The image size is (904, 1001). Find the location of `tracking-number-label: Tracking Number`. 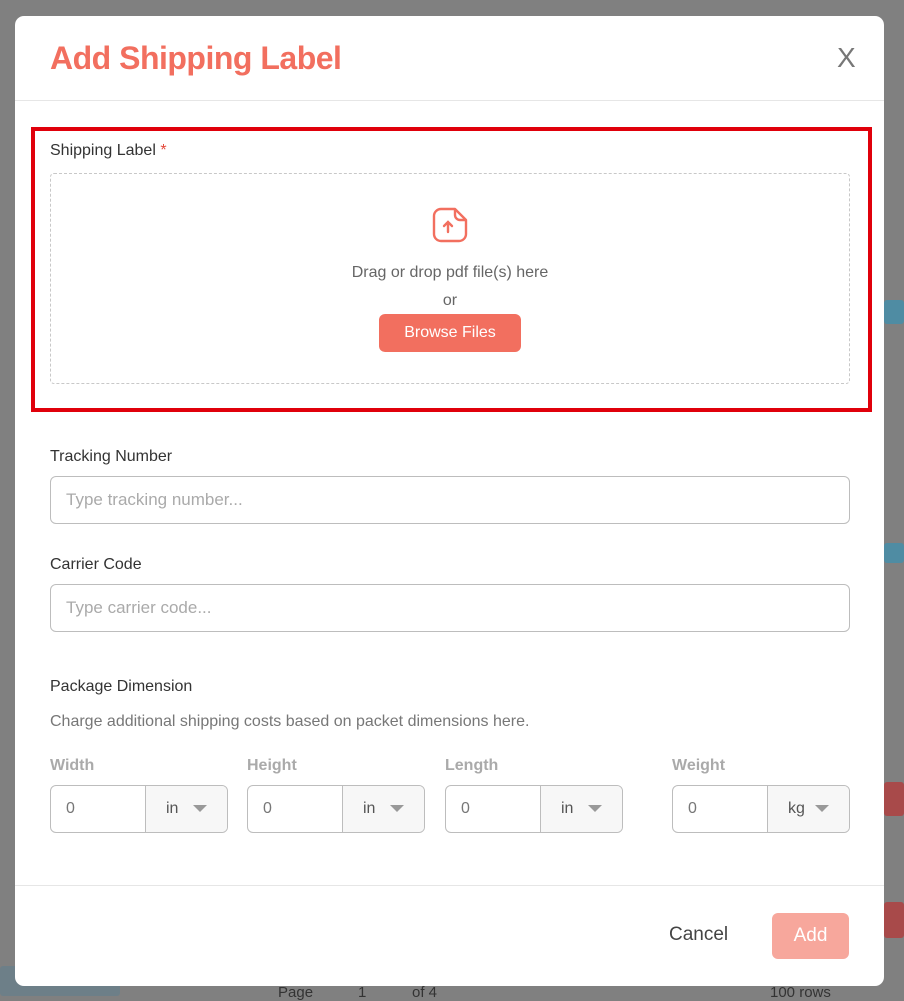

tracking-number-label: Tracking Number is located at coordinates (111, 456).